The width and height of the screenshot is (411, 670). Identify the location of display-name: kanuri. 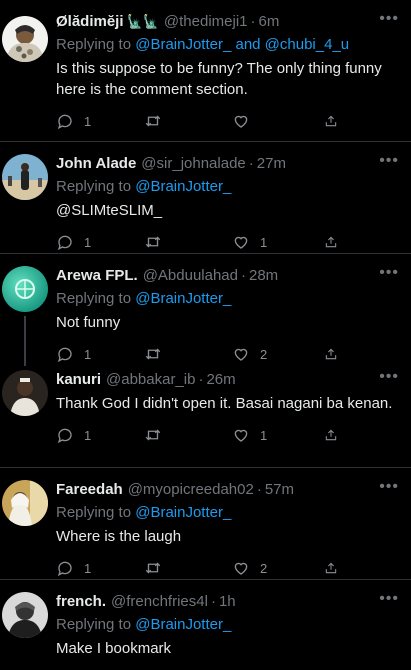
(78, 380).